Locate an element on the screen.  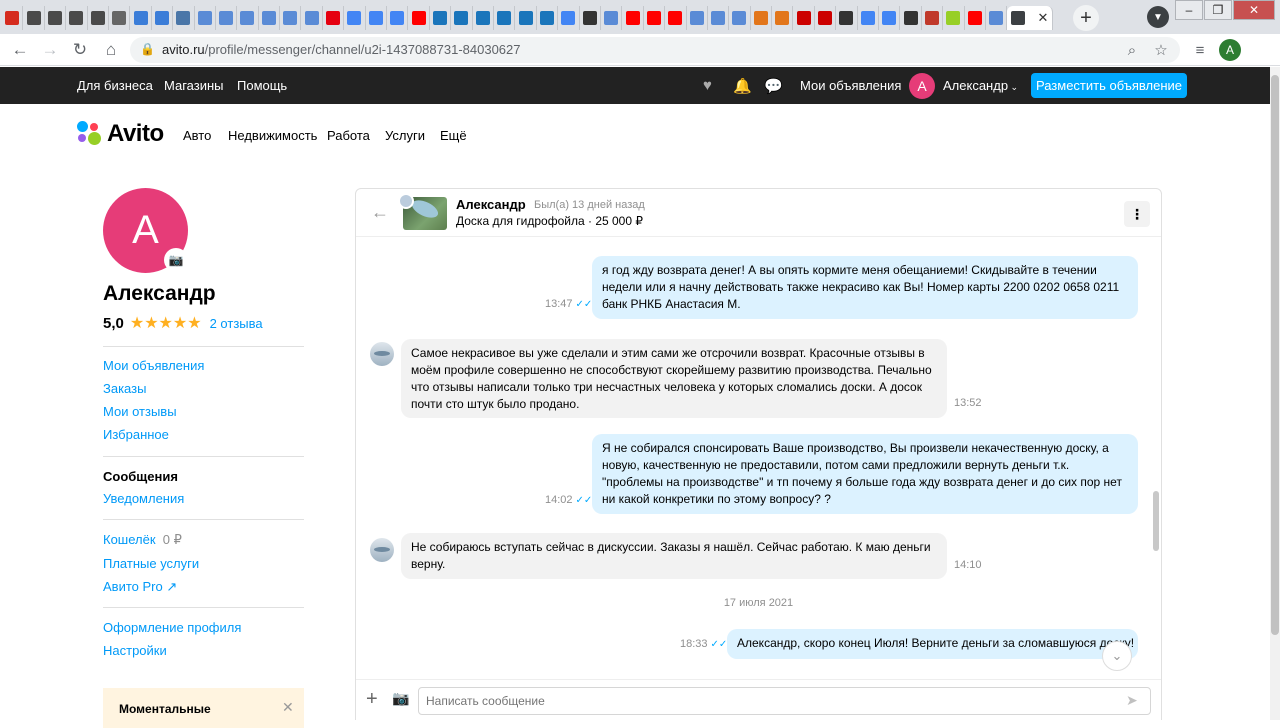
page-scrollbar-thumb is located at coordinates (1275, 355).